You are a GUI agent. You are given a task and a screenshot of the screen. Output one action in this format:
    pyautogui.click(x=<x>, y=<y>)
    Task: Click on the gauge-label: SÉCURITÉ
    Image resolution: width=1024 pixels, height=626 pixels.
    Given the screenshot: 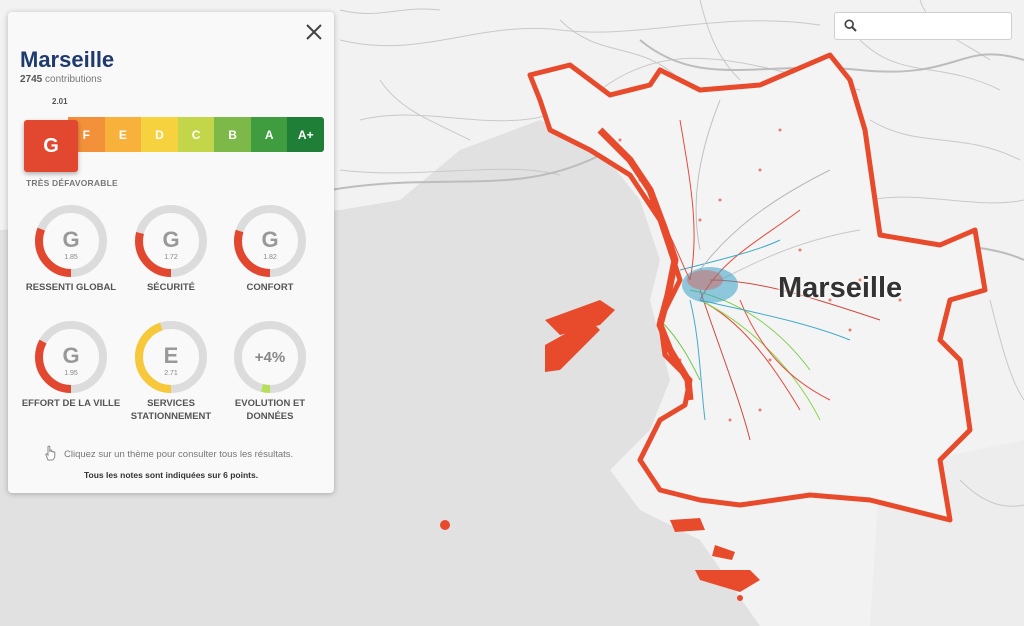 What is the action you would take?
    pyautogui.click(x=171, y=287)
    